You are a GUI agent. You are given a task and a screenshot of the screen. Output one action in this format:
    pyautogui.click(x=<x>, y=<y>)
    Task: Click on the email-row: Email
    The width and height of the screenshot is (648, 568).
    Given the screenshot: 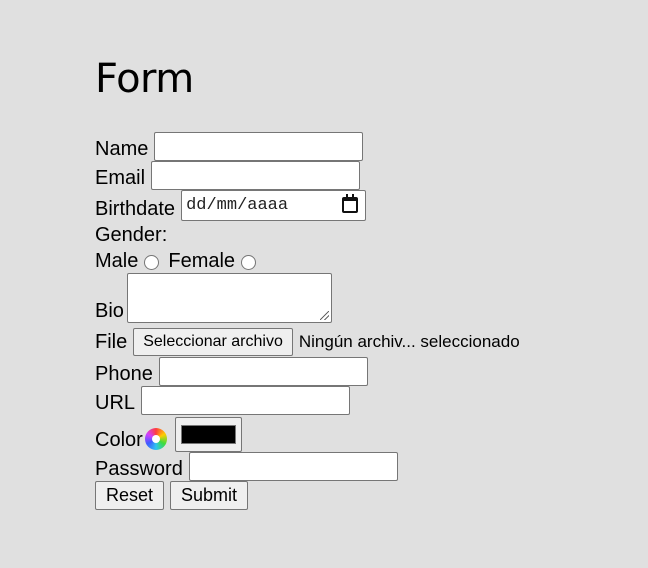 What is the action you would take?
    pyautogui.click(x=228, y=175)
    